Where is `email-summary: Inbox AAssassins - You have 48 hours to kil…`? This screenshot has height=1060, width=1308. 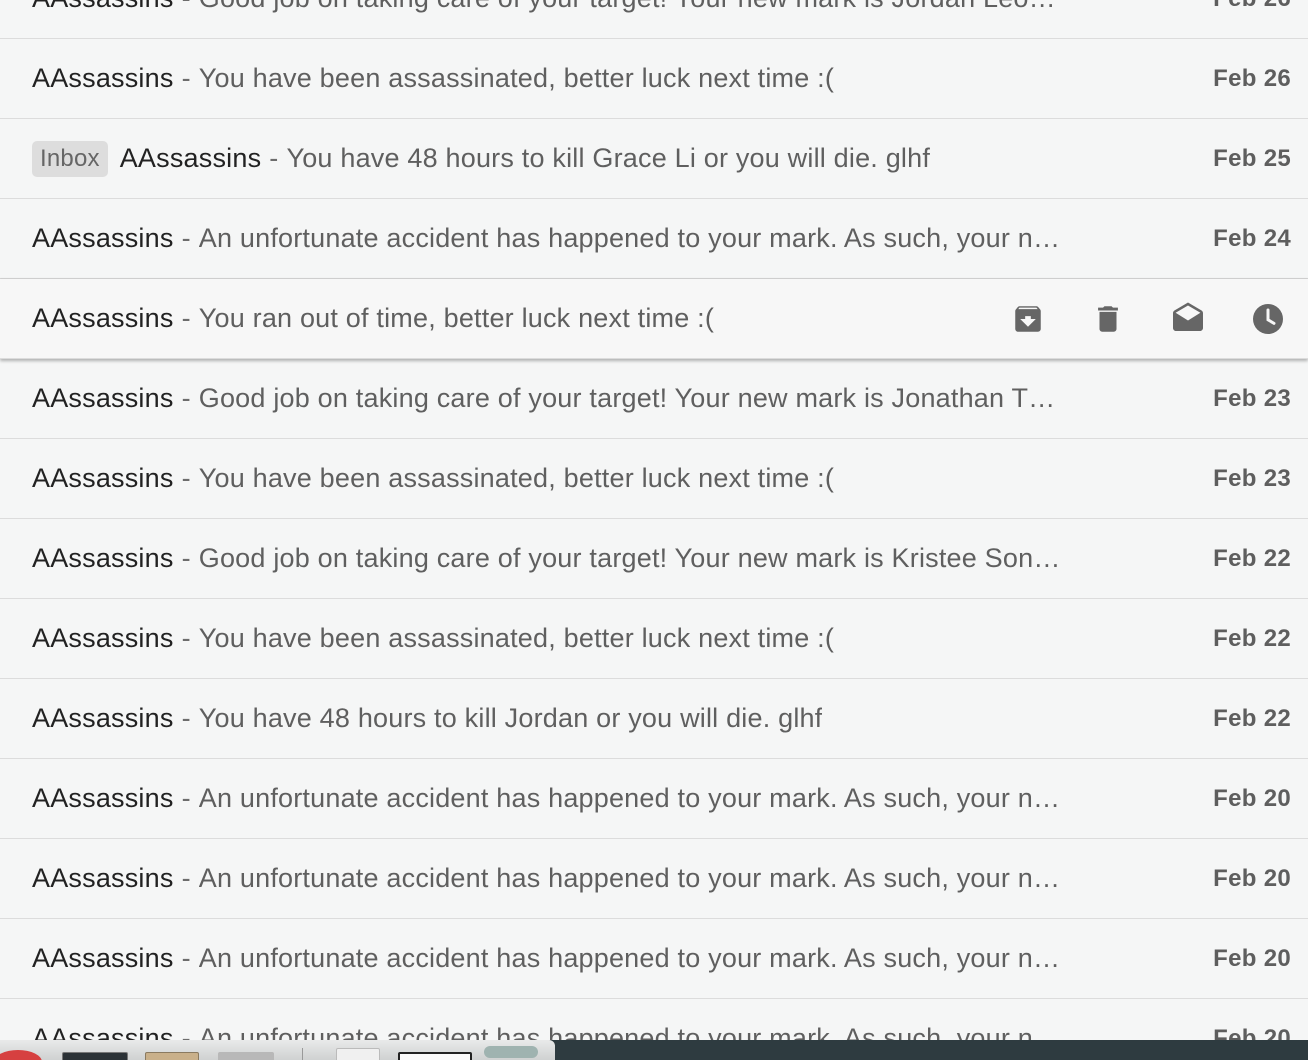 email-summary: Inbox AAssassins - You have 48 hours to kil… is located at coordinates (565, 158).